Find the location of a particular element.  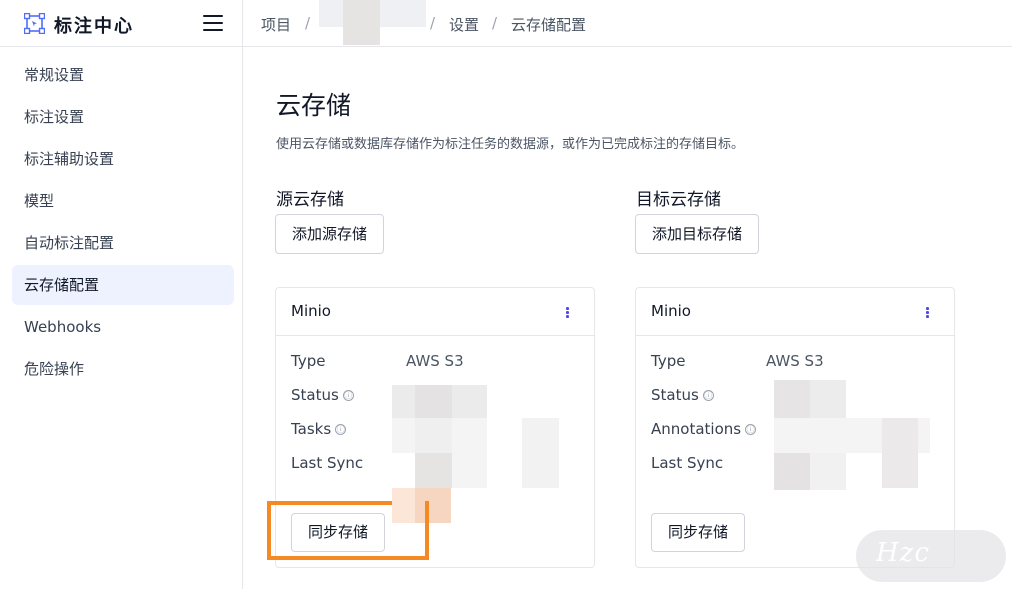

sidebar-item-model: 模型 is located at coordinates (123, 201).